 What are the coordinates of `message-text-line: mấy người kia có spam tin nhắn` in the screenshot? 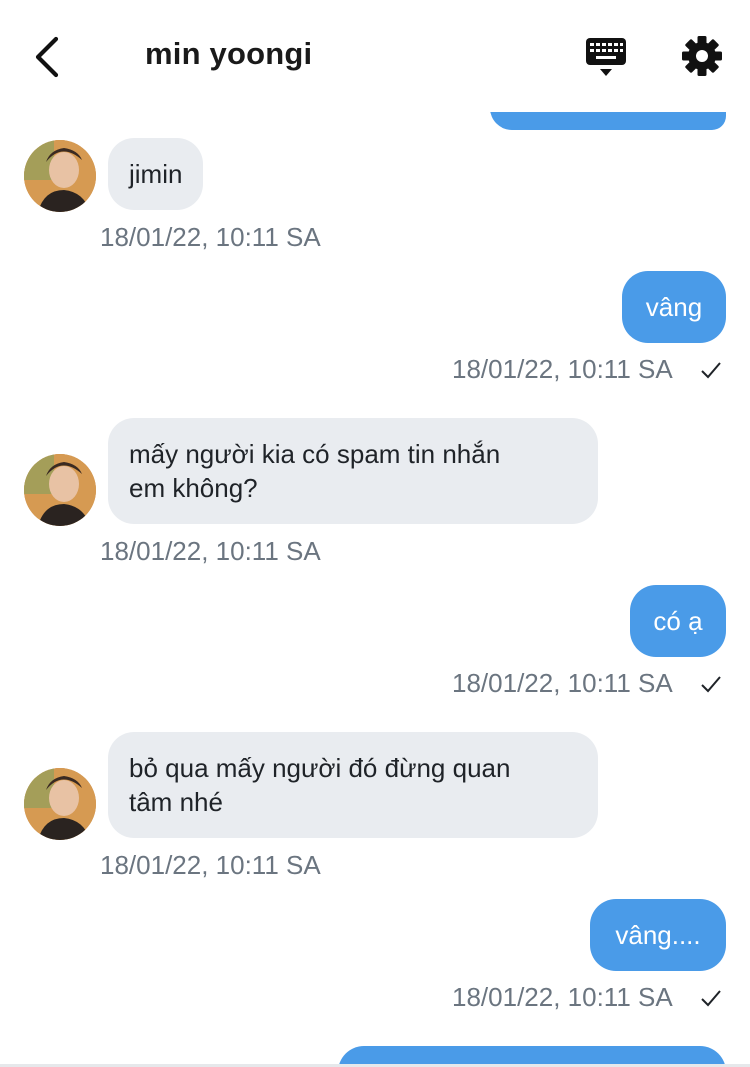 It's located at (315, 454).